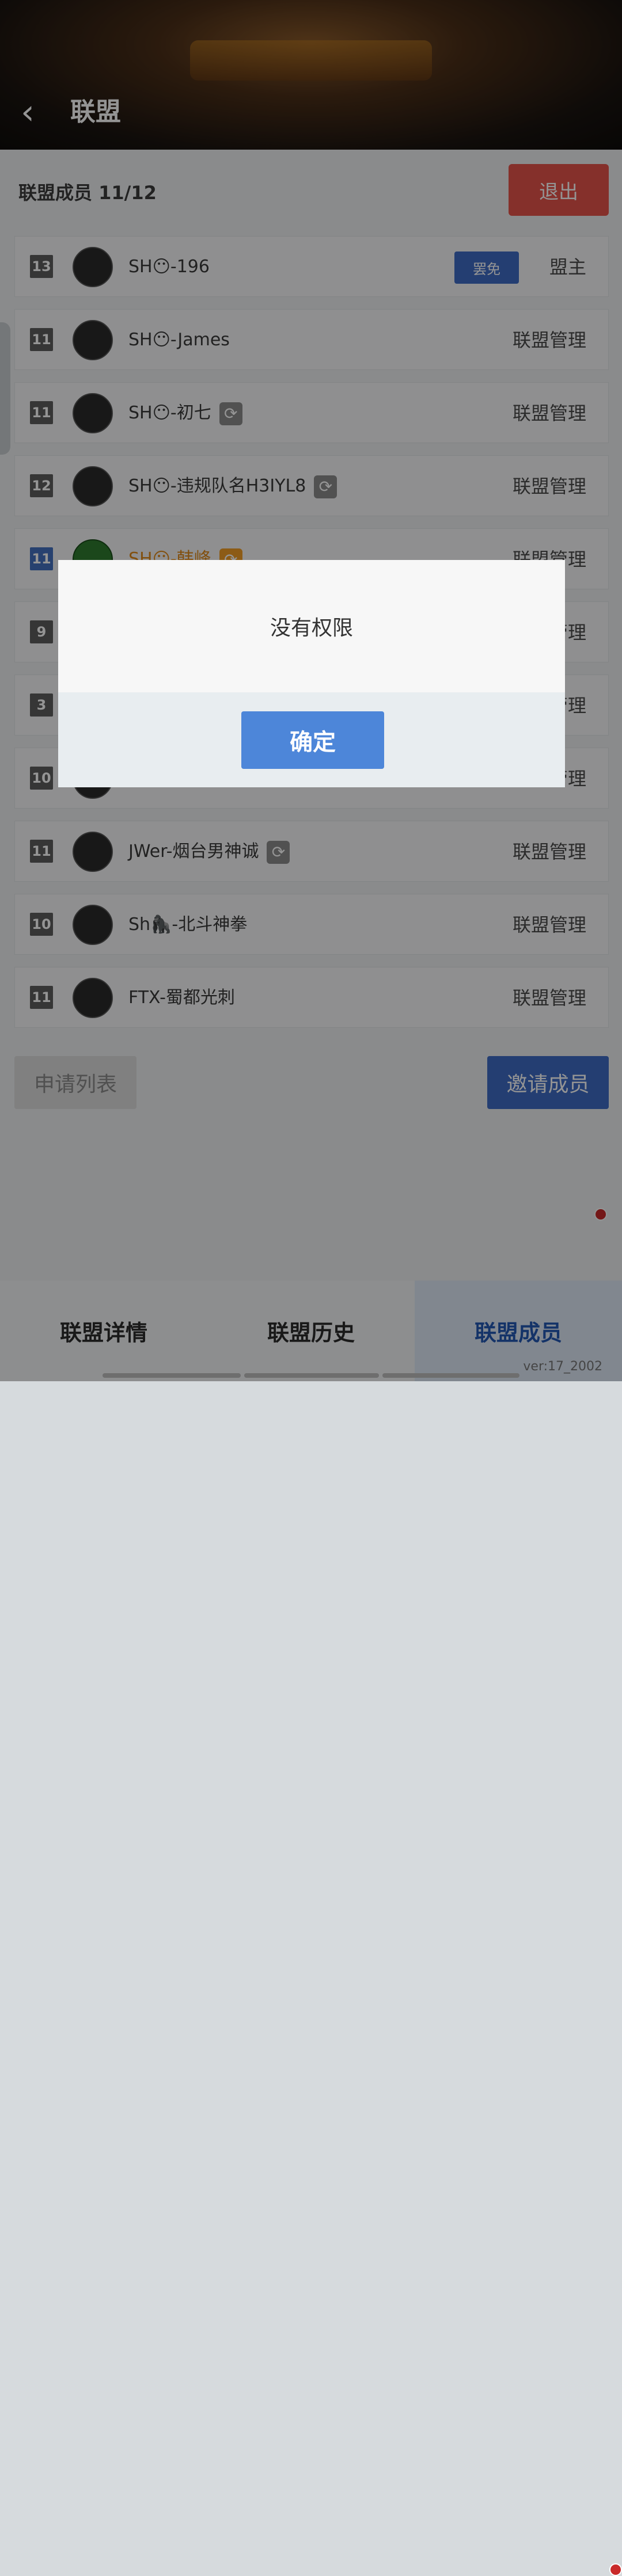 The width and height of the screenshot is (622, 2576). I want to click on permission-dialog: 没有权限 确定, so click(311, 673).